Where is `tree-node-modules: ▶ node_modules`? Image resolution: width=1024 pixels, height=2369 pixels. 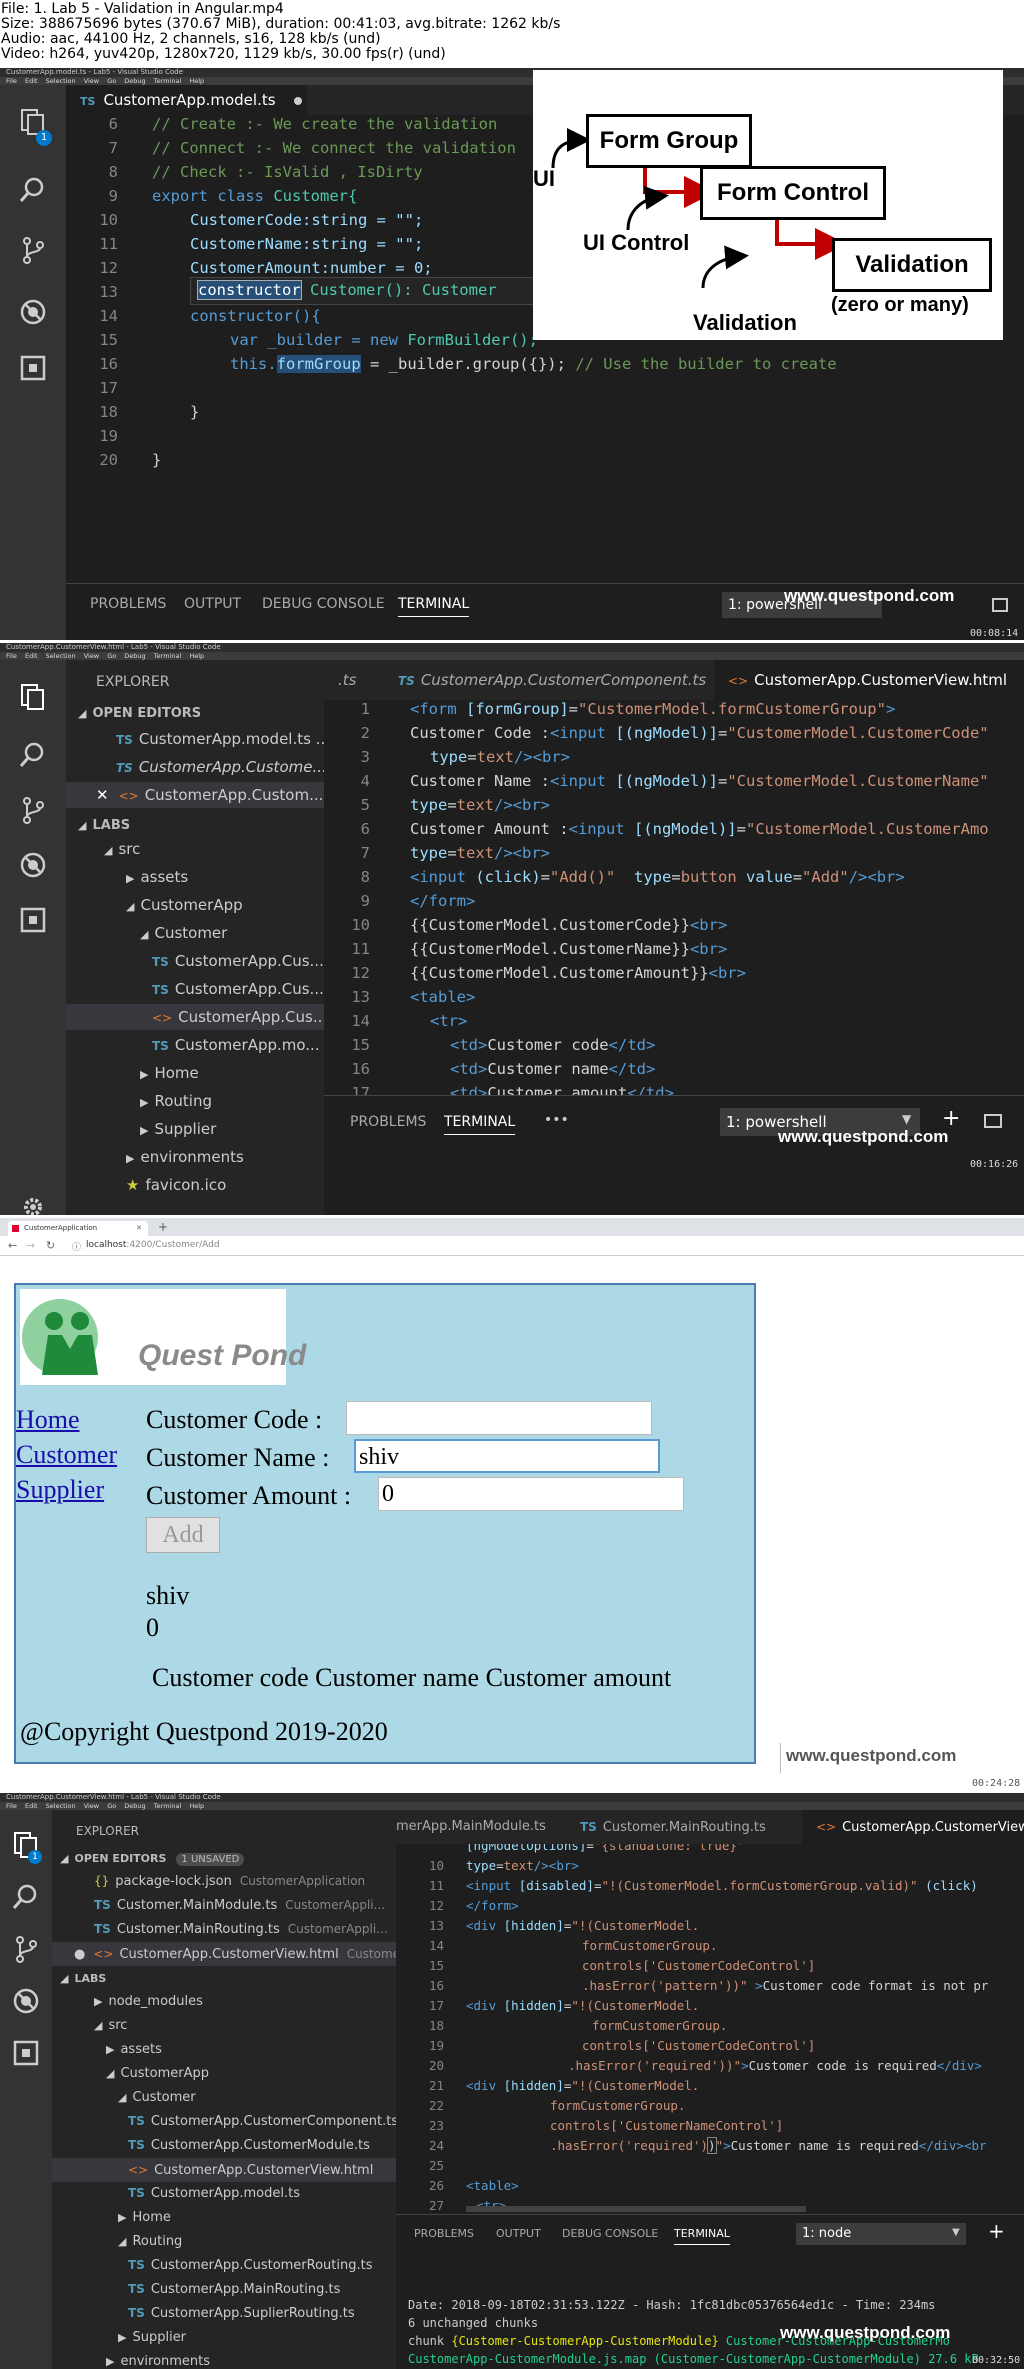
tree-node-modules: ▶ node_modules is located at coordinates (148, 2001).